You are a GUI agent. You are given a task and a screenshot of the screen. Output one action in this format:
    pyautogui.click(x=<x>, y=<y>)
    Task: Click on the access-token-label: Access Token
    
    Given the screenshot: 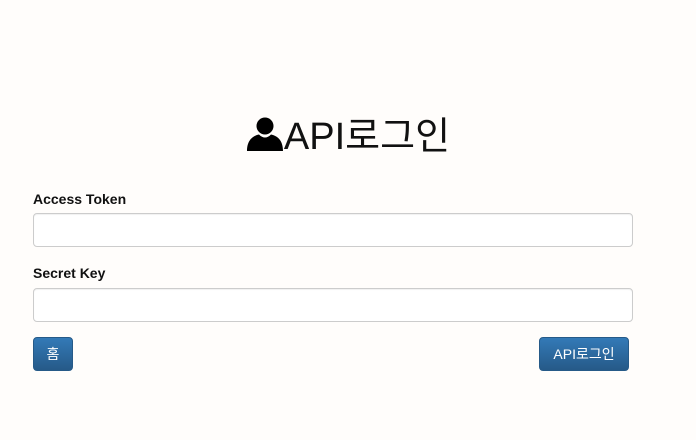 What is the action you would take?
    pyautogui.click(x=80, y=199)
    